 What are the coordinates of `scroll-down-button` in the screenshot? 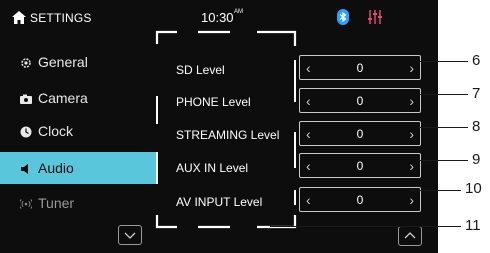 It's located at (130, 235).